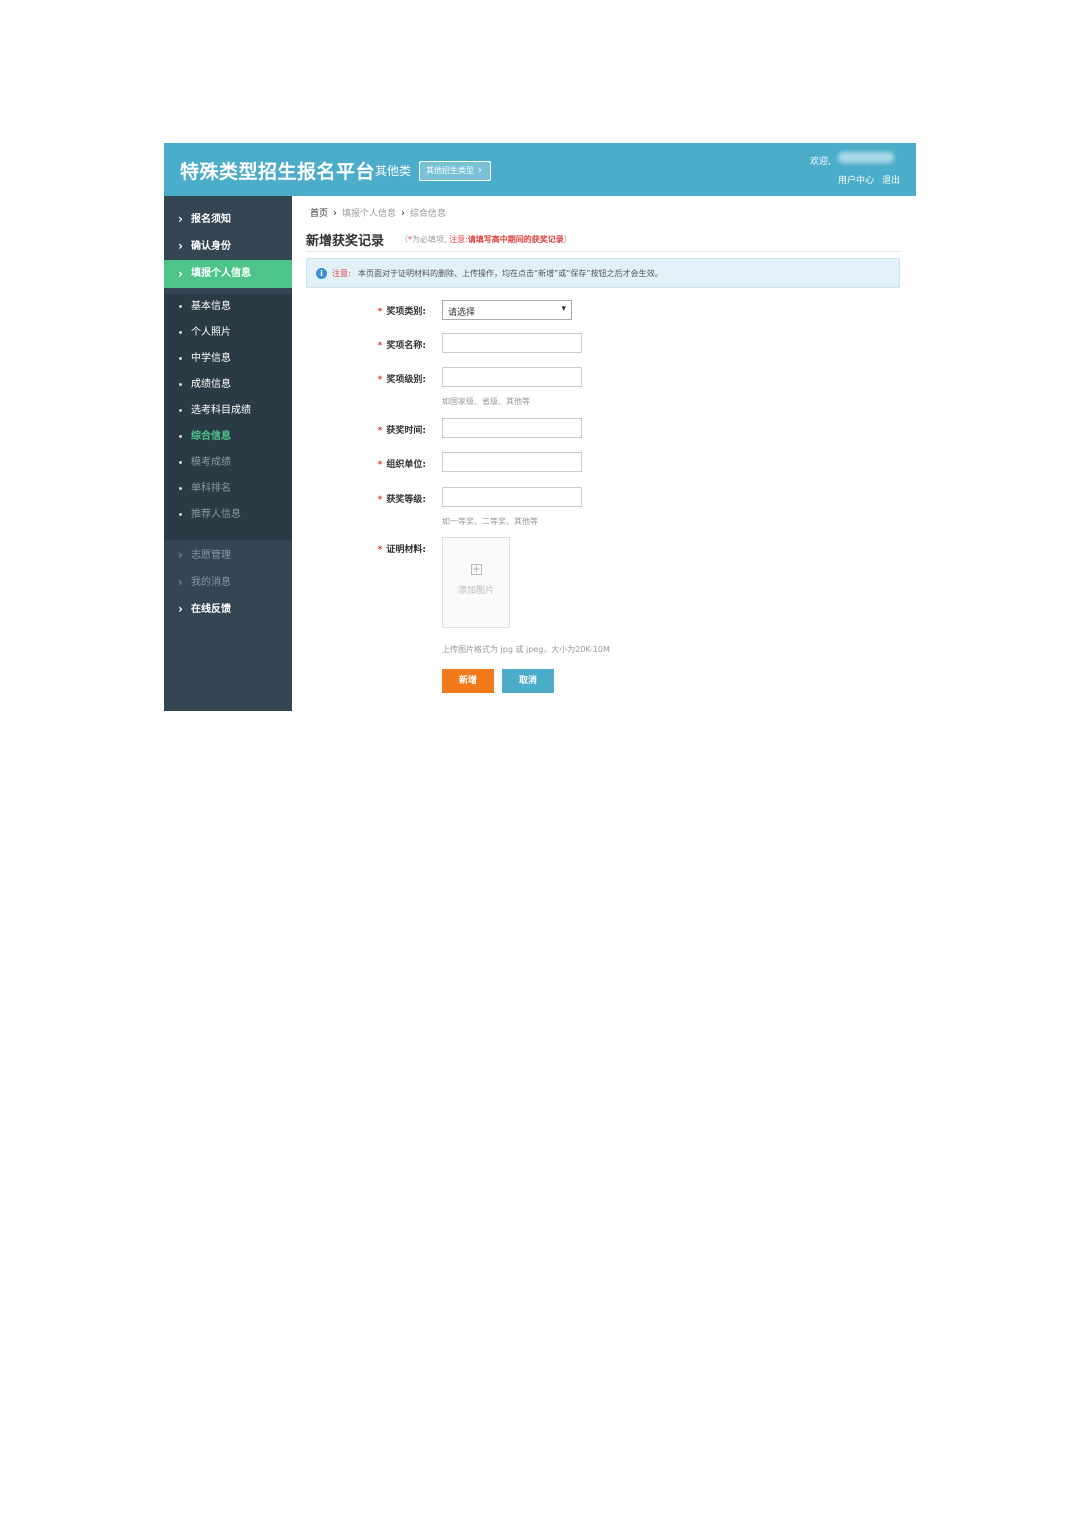 The height and width of the screenshot is (1528, 1080). What do you see at coordinates (856, 179) in the screenshot?
I see `user-center-link: 用户中心` at bounding box center [856, 179].